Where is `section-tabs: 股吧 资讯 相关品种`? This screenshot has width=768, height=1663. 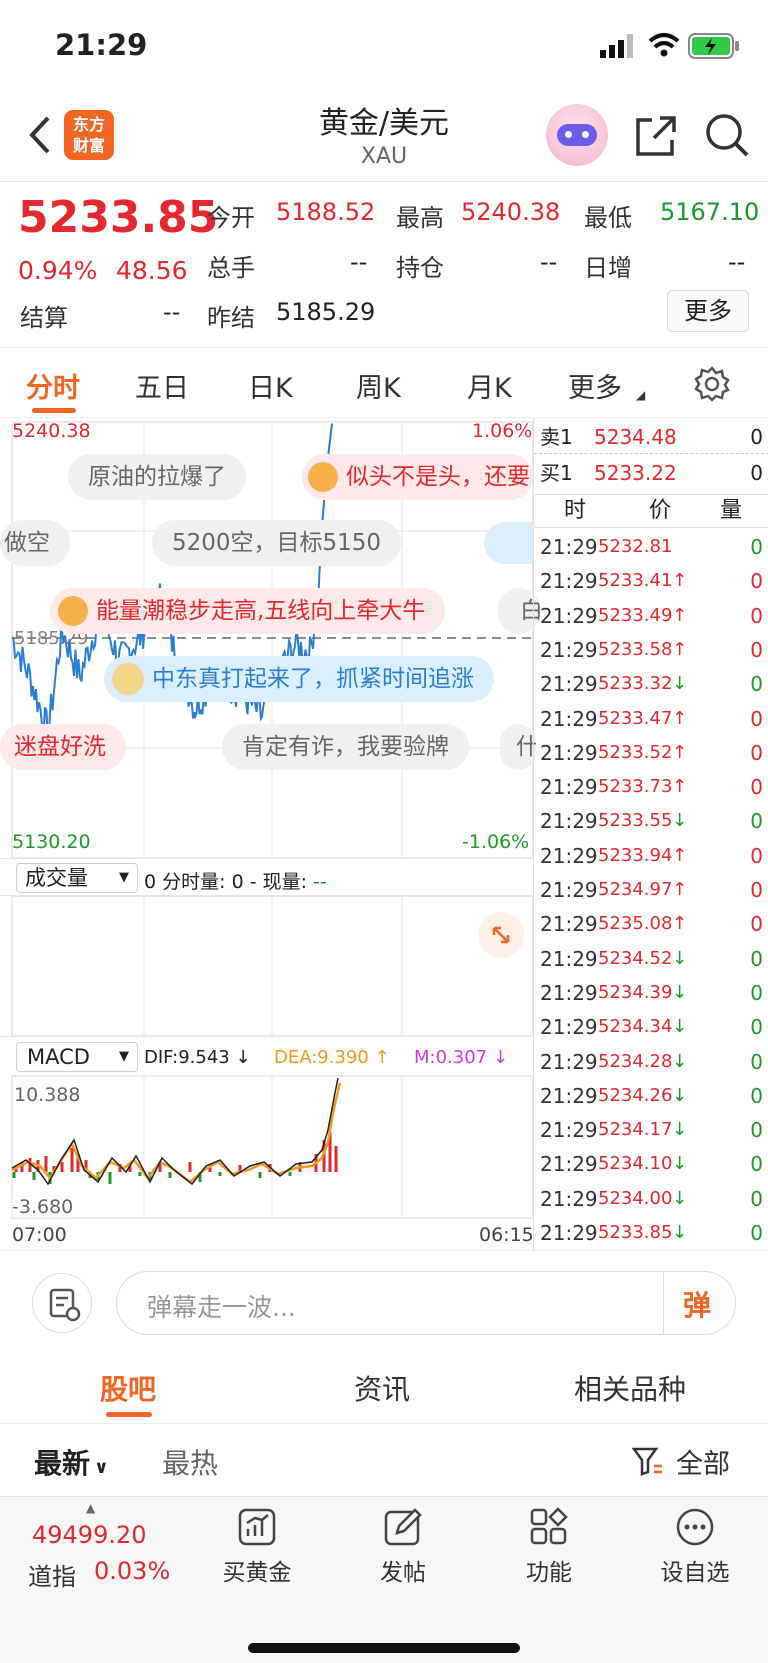
section-tabs: 股吧 资讯 相关品种 is located at coordinates (384, 1389).